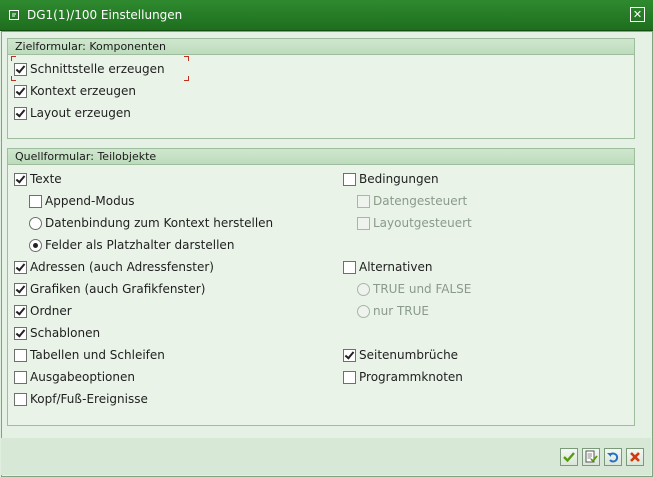 The height and width of the screenshot is (477, 653). Describe the element at coordinates (349, 377) in the screenshot. I see `programmknoten-checkbox` at that location.